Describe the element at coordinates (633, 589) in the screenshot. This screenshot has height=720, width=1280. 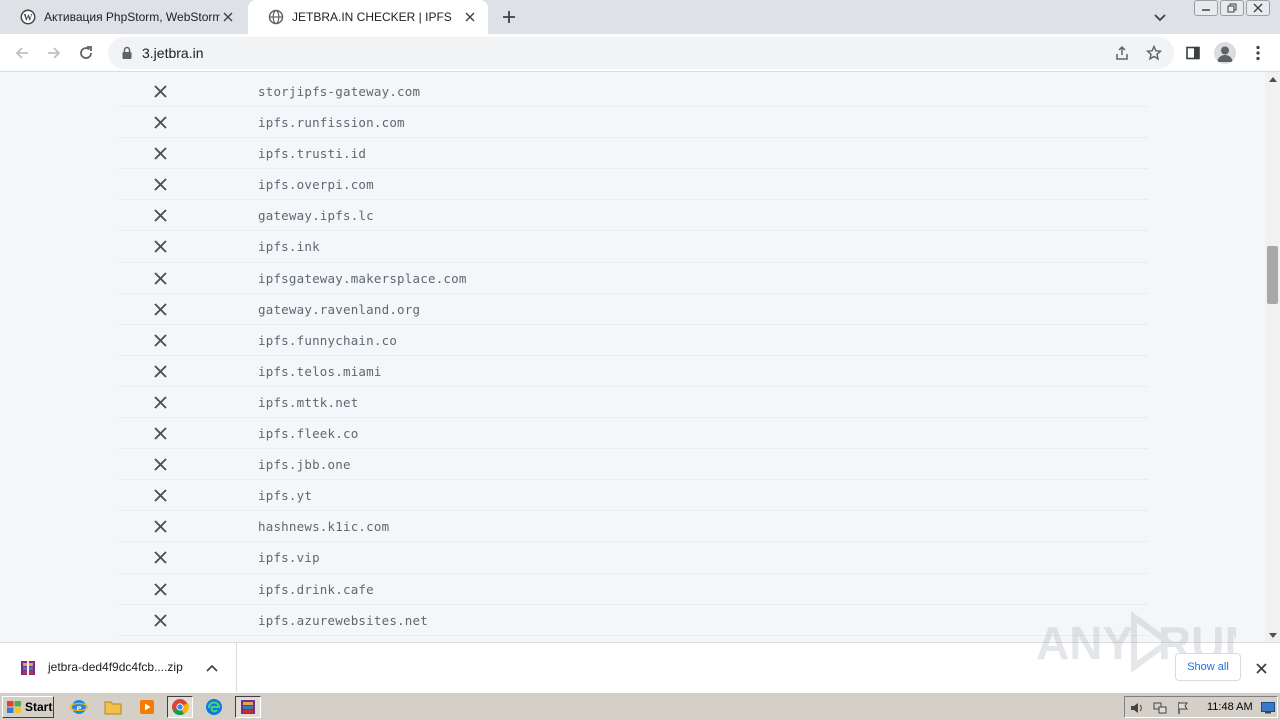
I see `gateway-row: ipfs.drink.cafe` at that location.